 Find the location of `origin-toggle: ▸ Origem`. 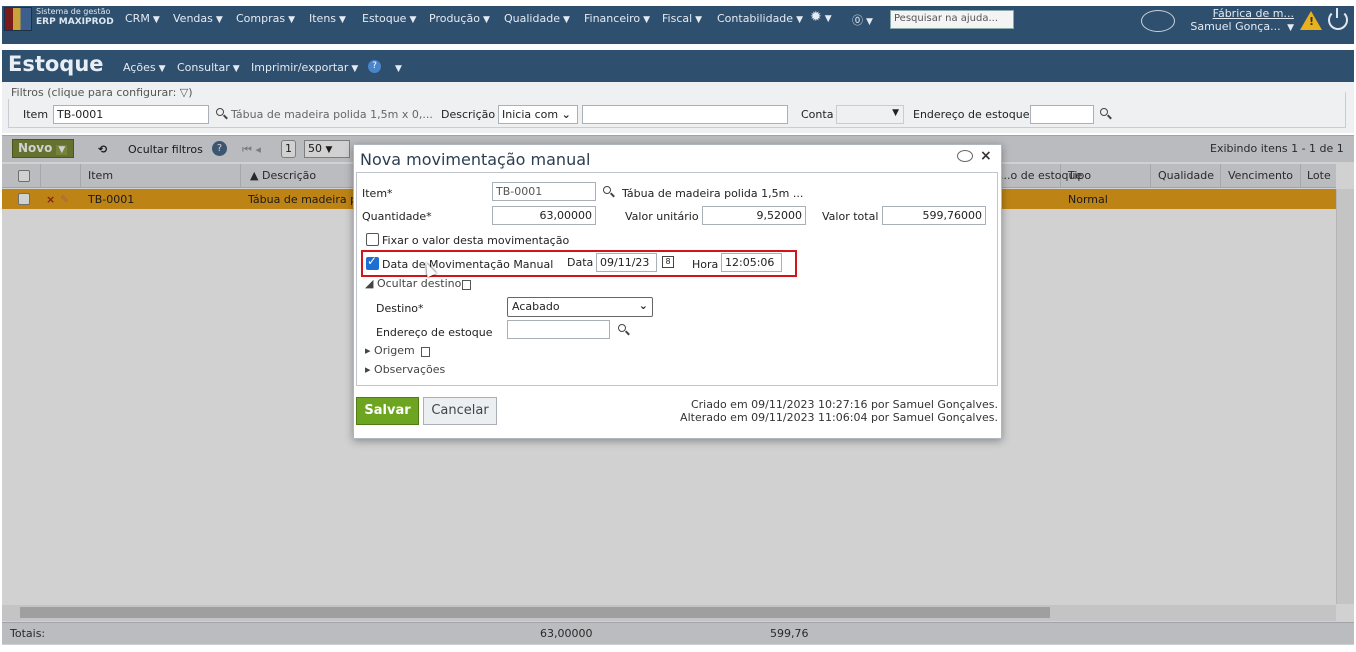

origin-toggle: ▸ Origem is located at coordinates (390, 350).